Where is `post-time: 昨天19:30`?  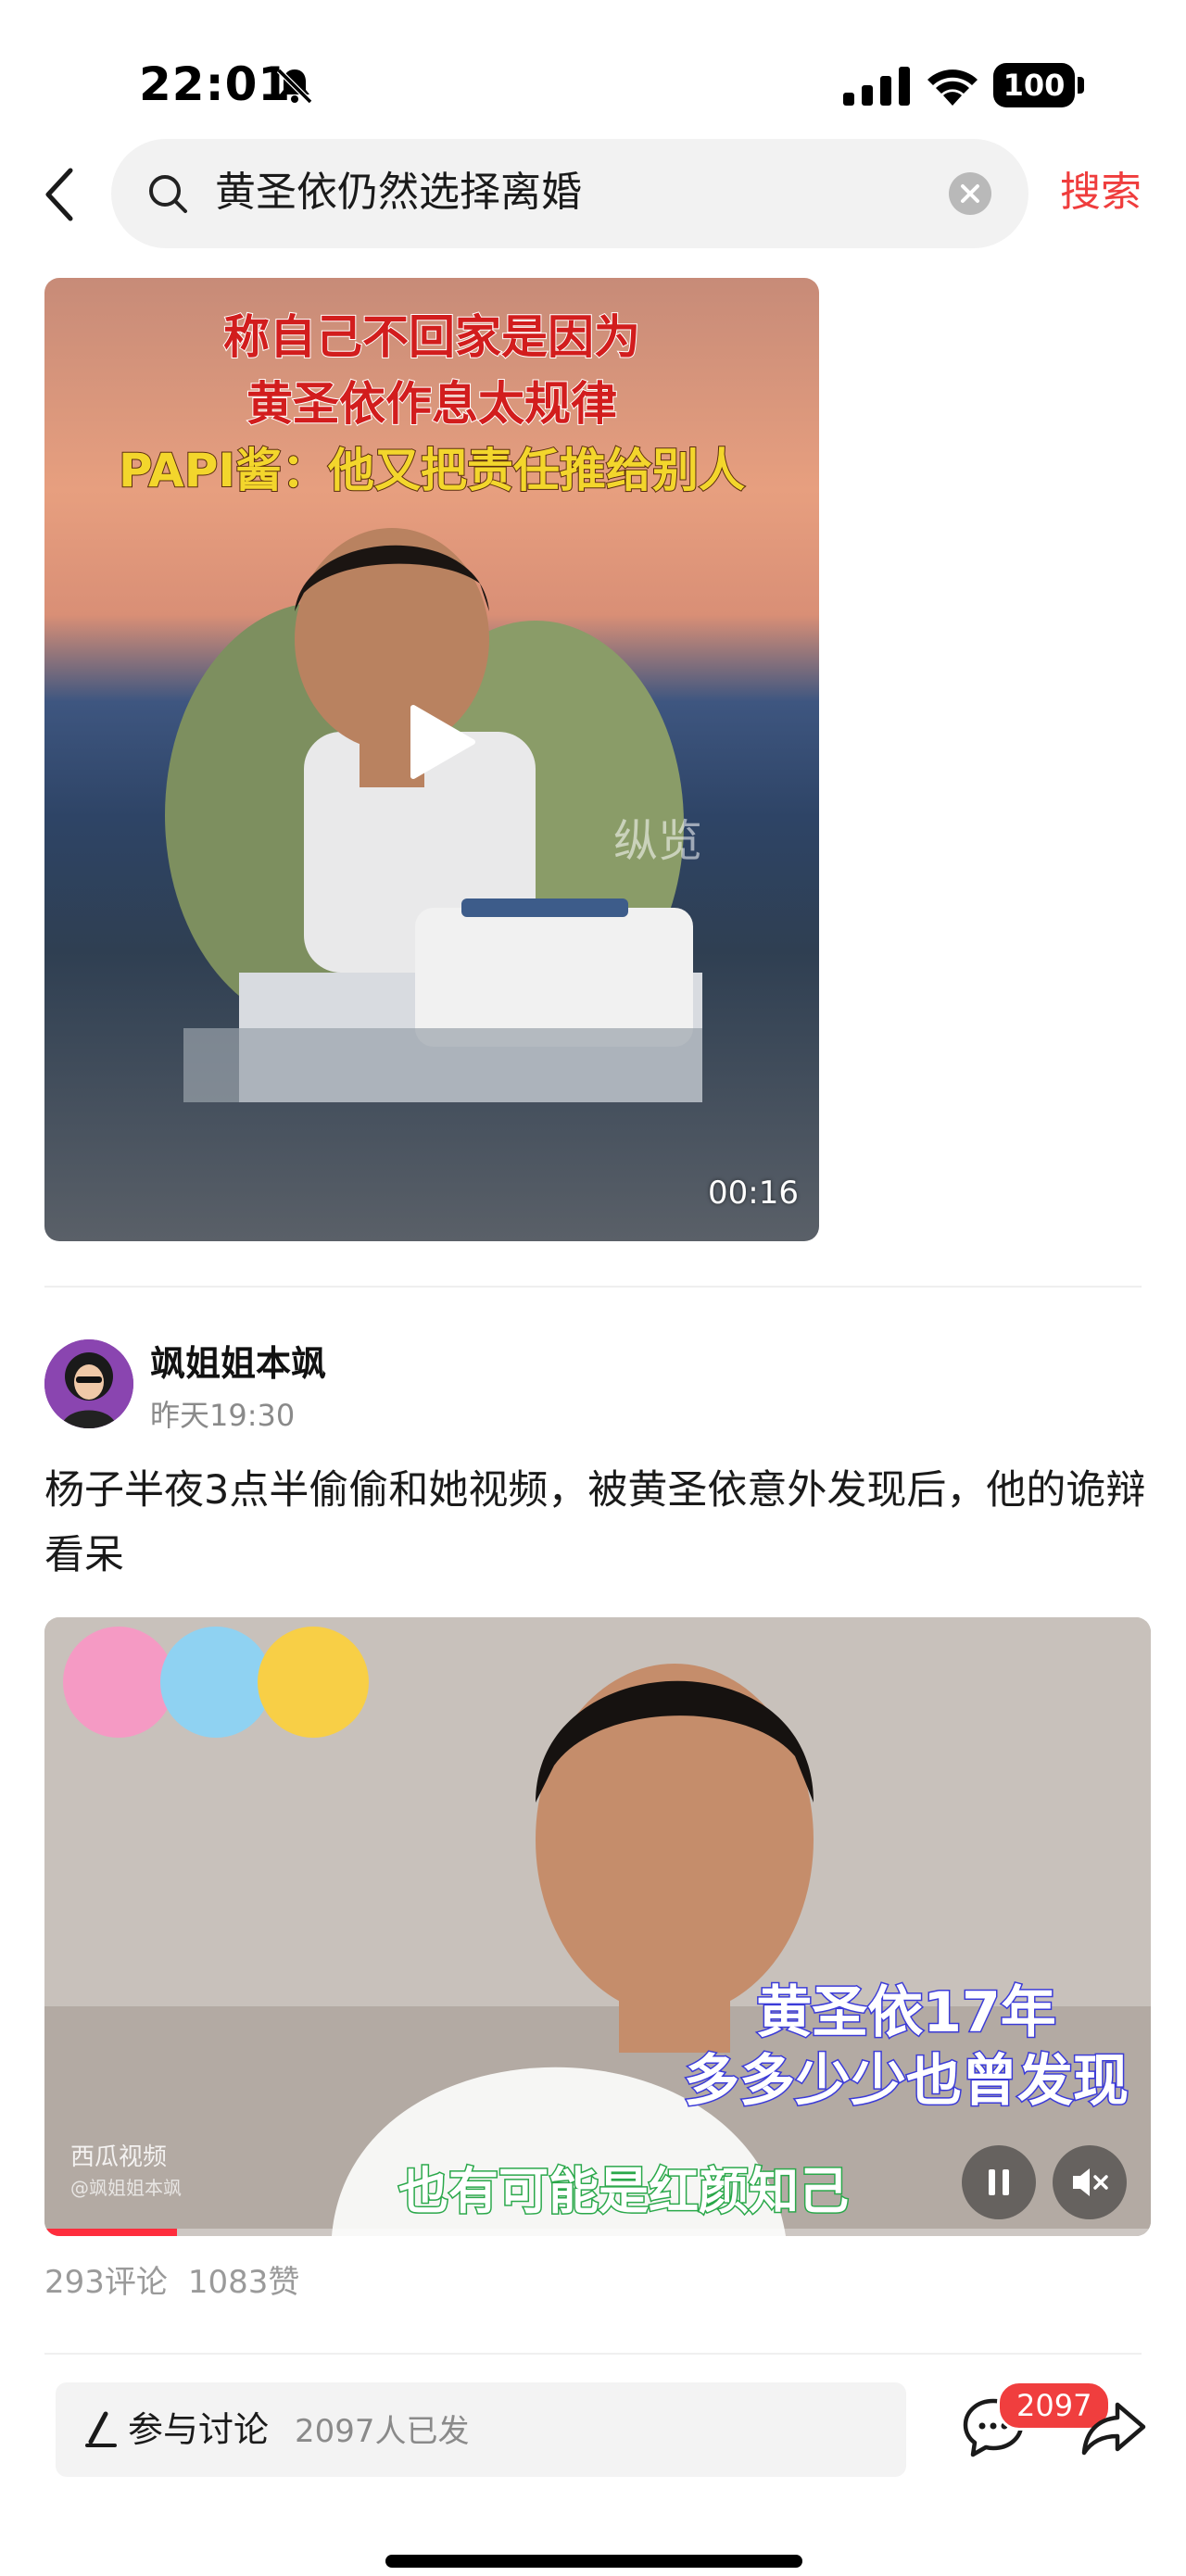
post-time: 昨天19:30 is located at coordinates (223, 1415).